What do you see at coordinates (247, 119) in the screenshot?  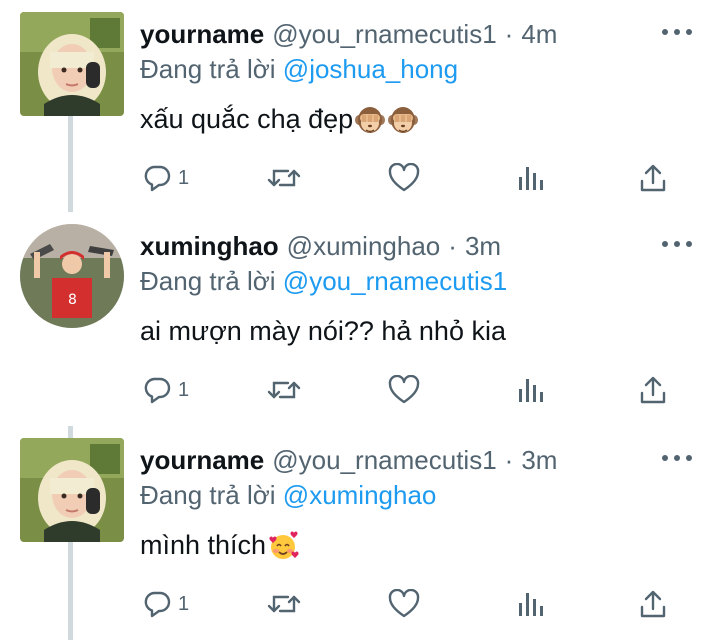 I see `tweet-text-content: xấu quắc chạ đẹp` at bounding box center [247, 119].